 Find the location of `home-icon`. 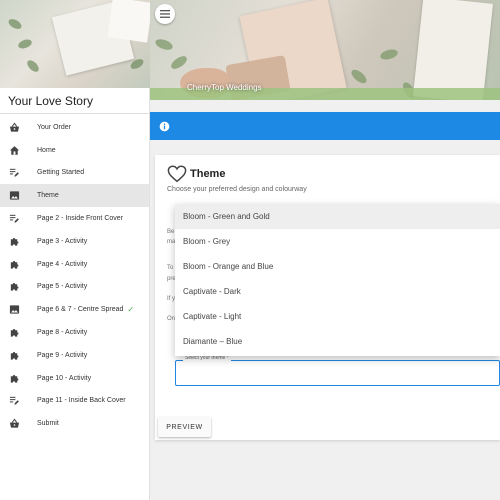

home-icon is located at coordinates (14, 150).